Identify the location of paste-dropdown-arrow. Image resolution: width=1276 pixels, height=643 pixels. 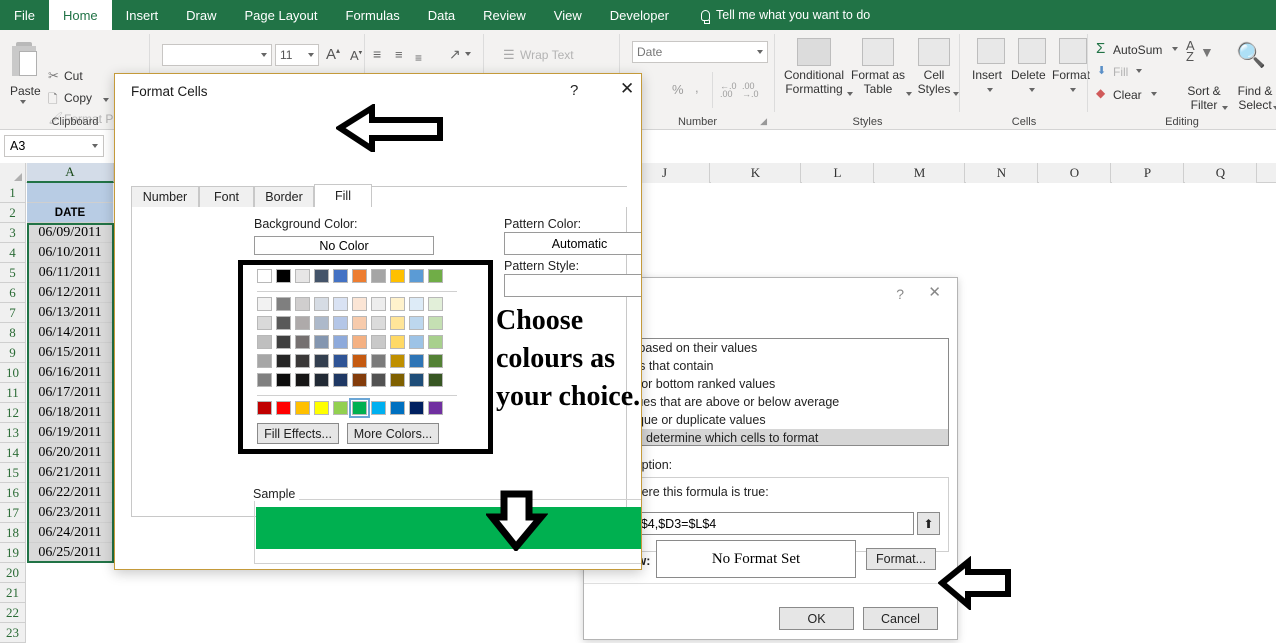
(23, 102).